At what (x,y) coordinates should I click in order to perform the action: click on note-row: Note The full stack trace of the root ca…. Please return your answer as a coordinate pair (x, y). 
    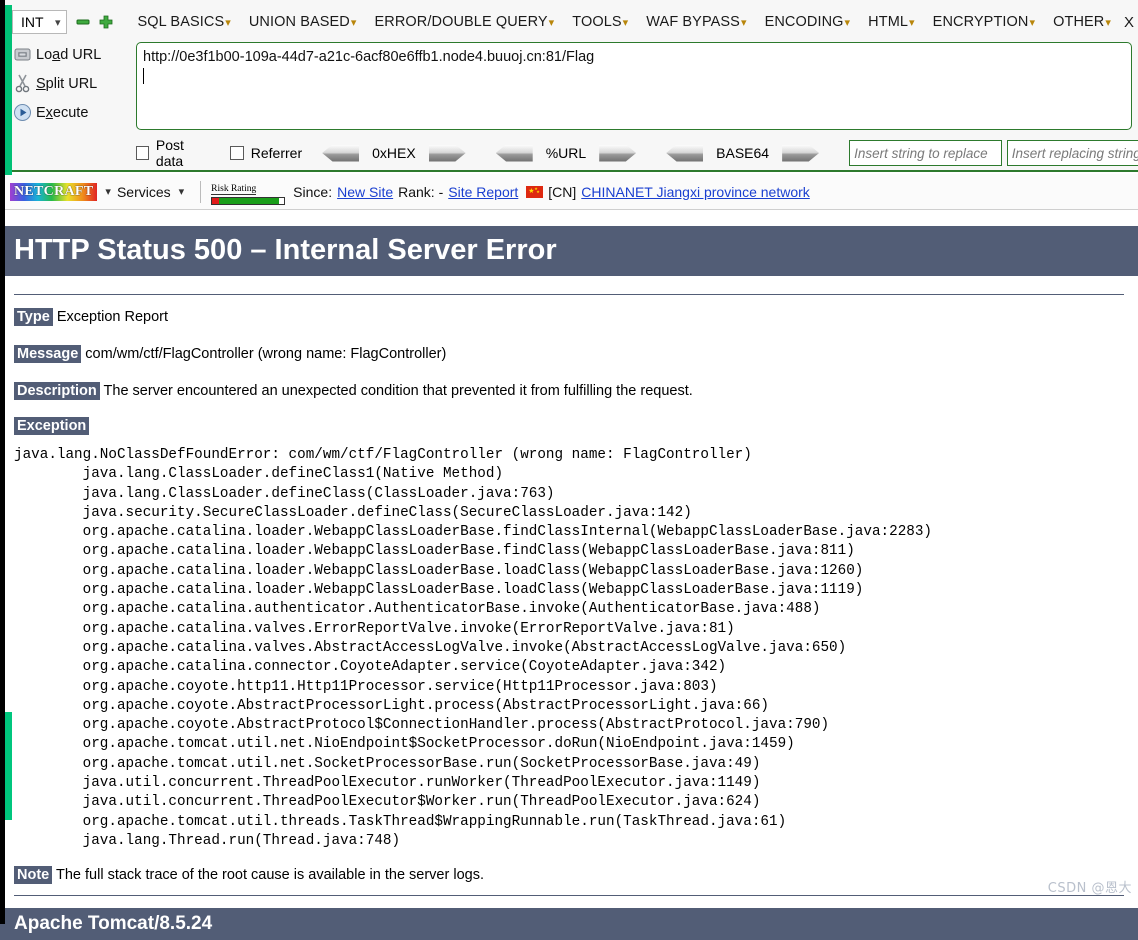
    Looking at the image, I should click on (569, 875).